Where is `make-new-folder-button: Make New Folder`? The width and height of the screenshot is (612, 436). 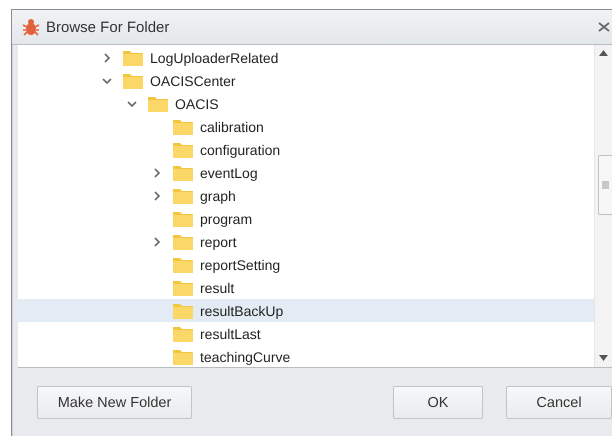 make-new-folder-button: Make New Folder is located at coordinates (114, 402).